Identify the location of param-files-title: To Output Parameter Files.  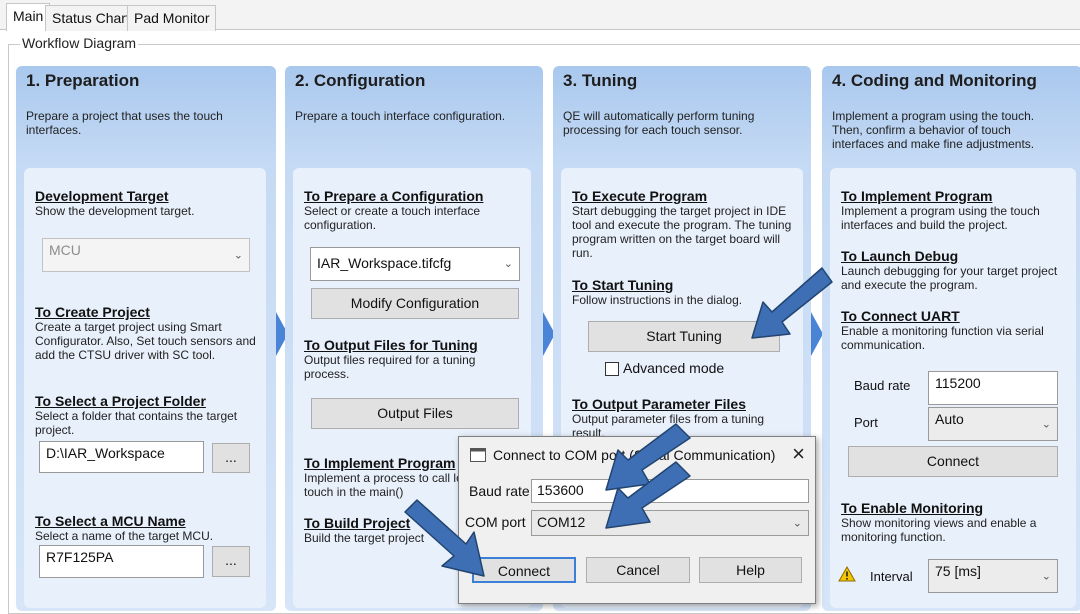
(684, 404).